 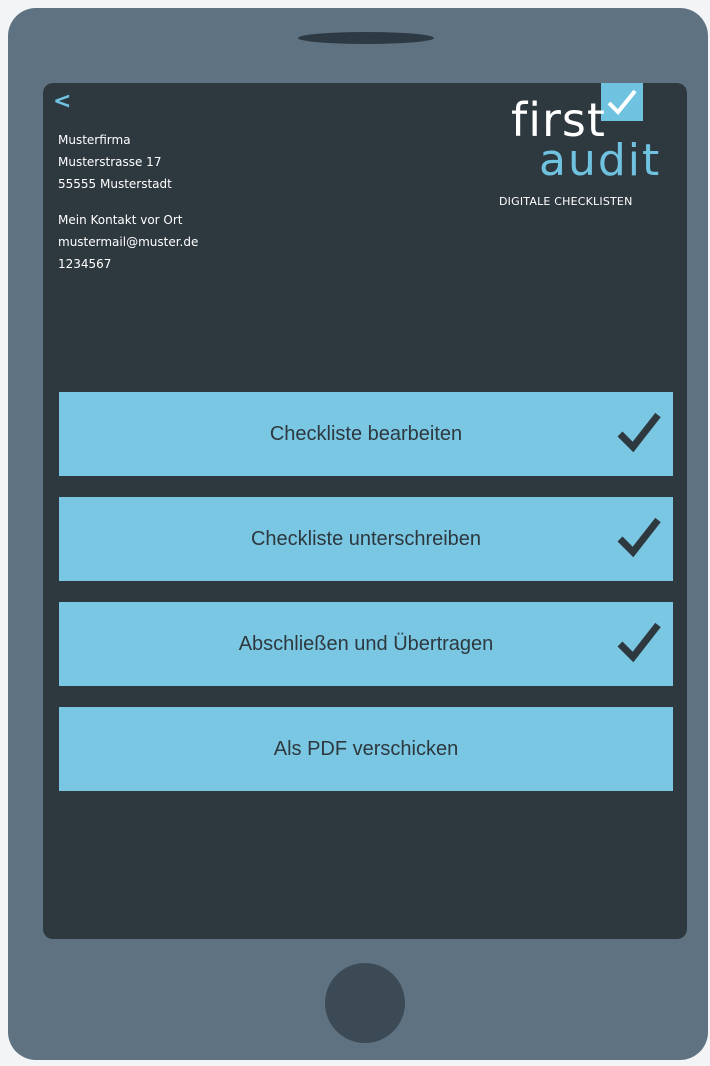 I want to click on logo-tagline: DIGITALE CHECKLISTEN, so click(x=566, y=201).